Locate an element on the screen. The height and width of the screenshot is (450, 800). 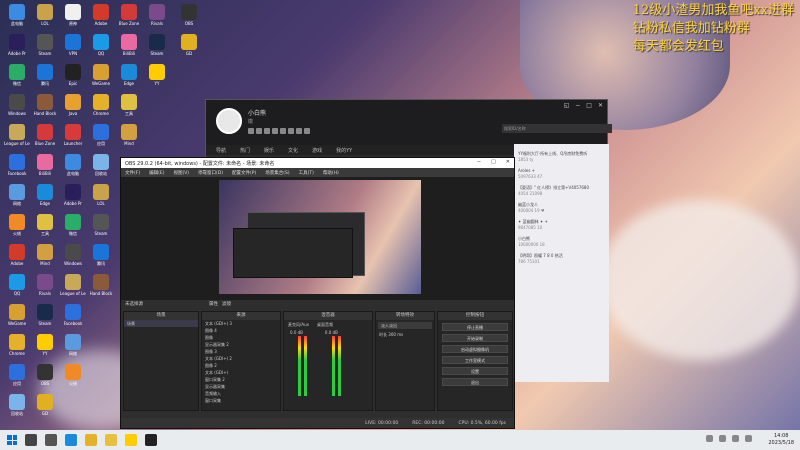
obs-icon is located at coordinates (151, 440).